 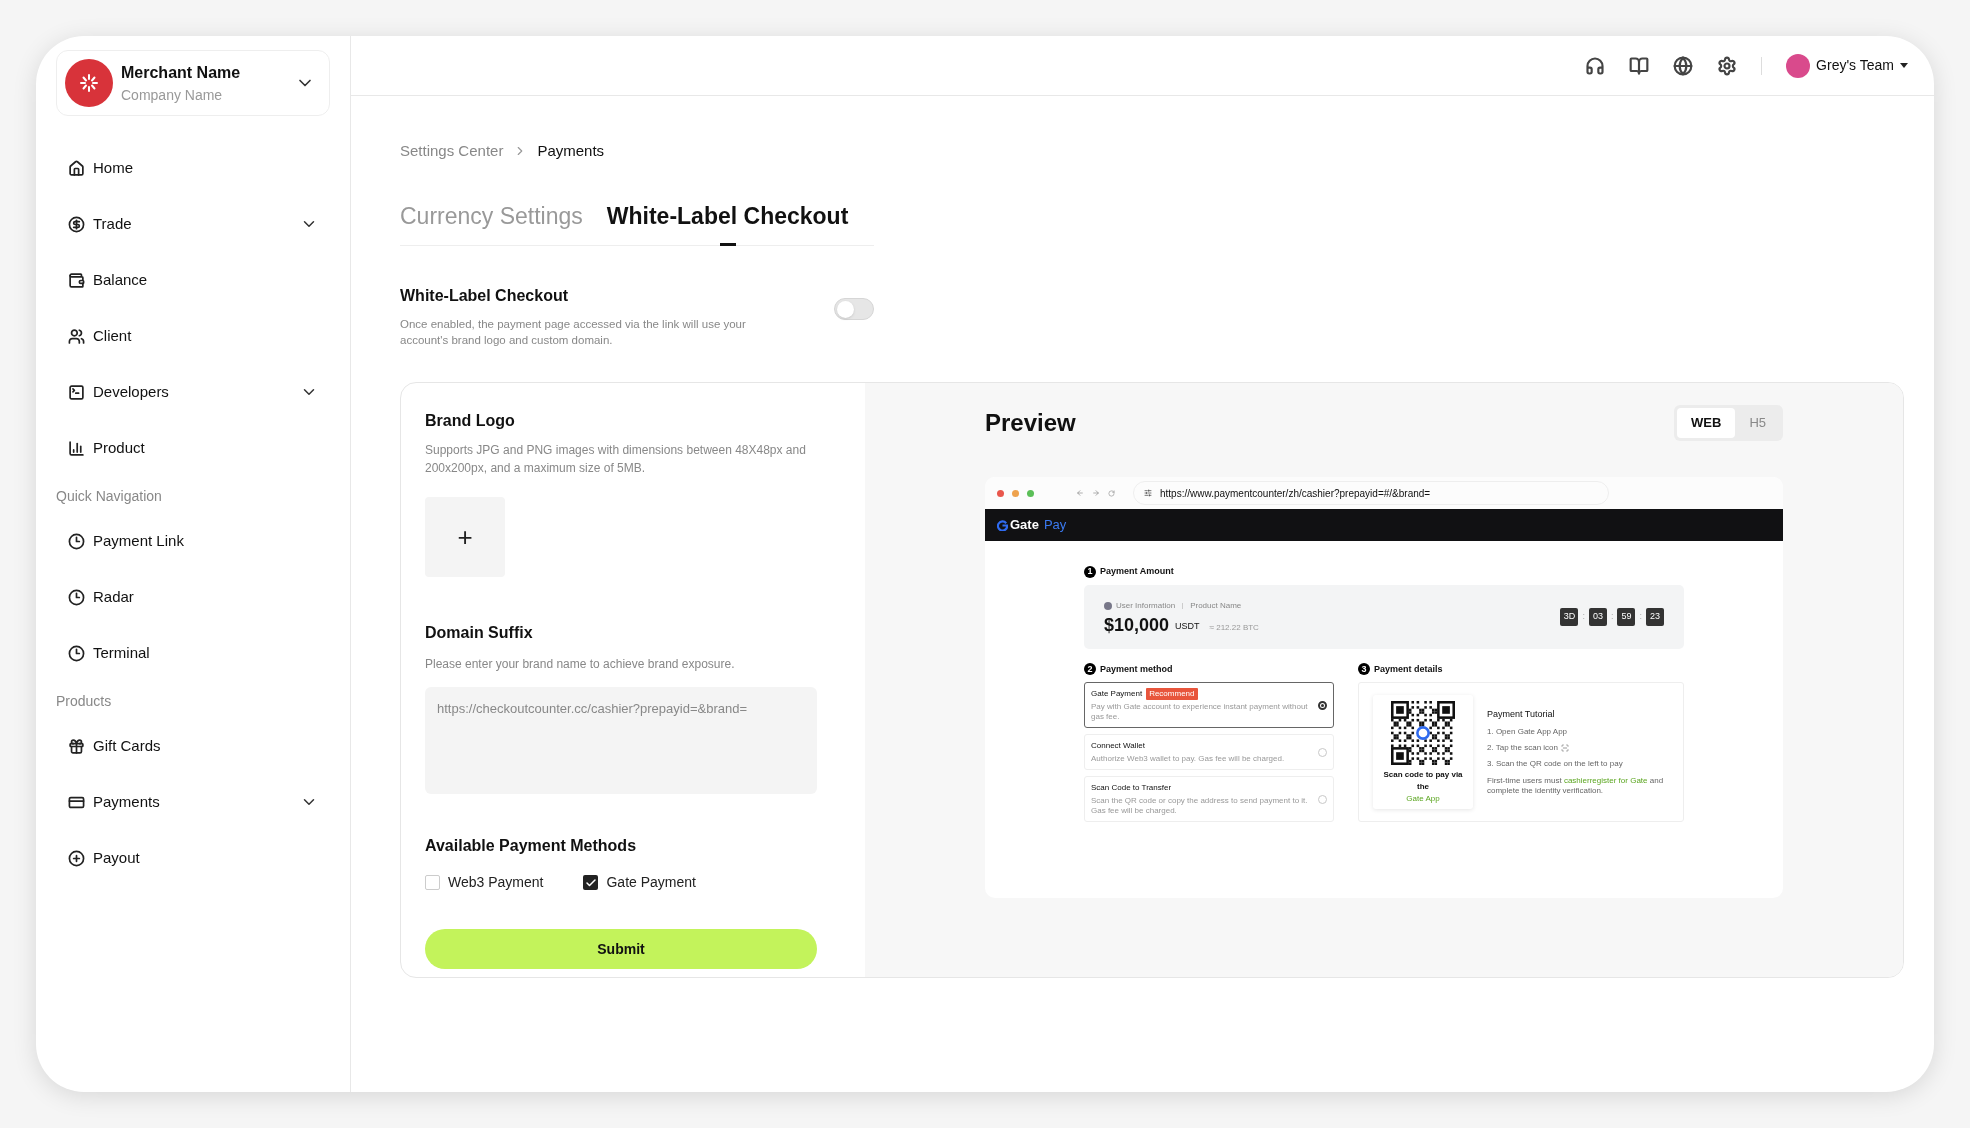 What do you see at coordinates (1597, 616) in the screenshot?
I see `countdown-digit: 03` at bounding box center [1597, 616].